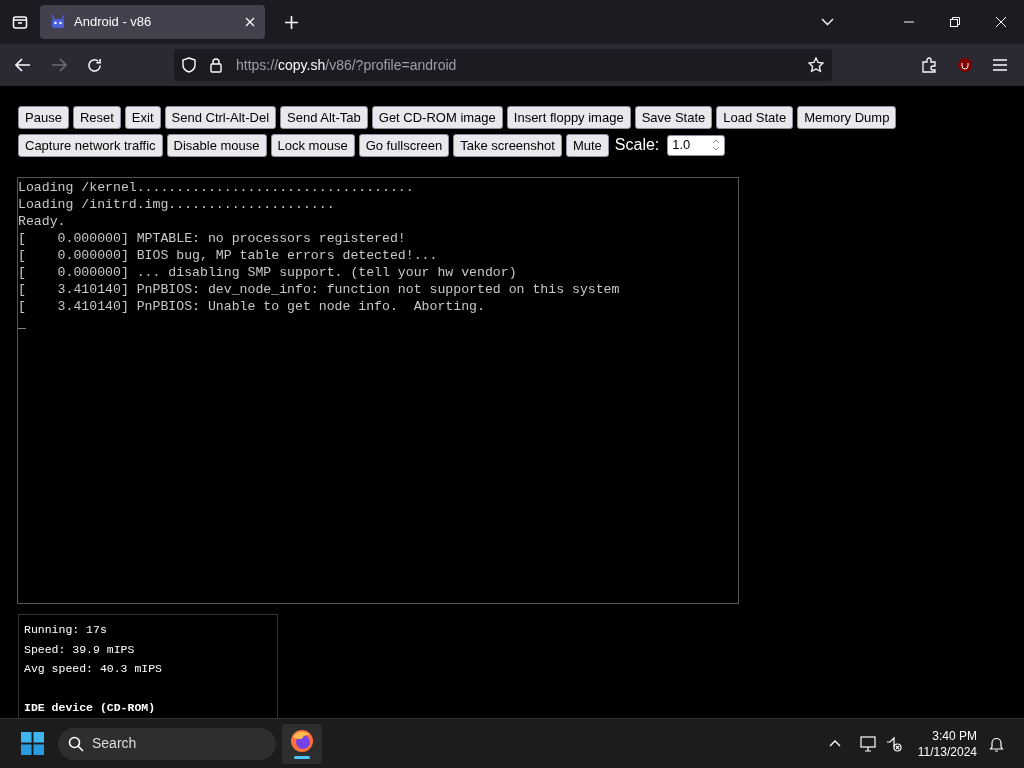 Image resolution: width=1024 pixels, height=768 pixels. I want to click on back-icon, so click(23, 65).